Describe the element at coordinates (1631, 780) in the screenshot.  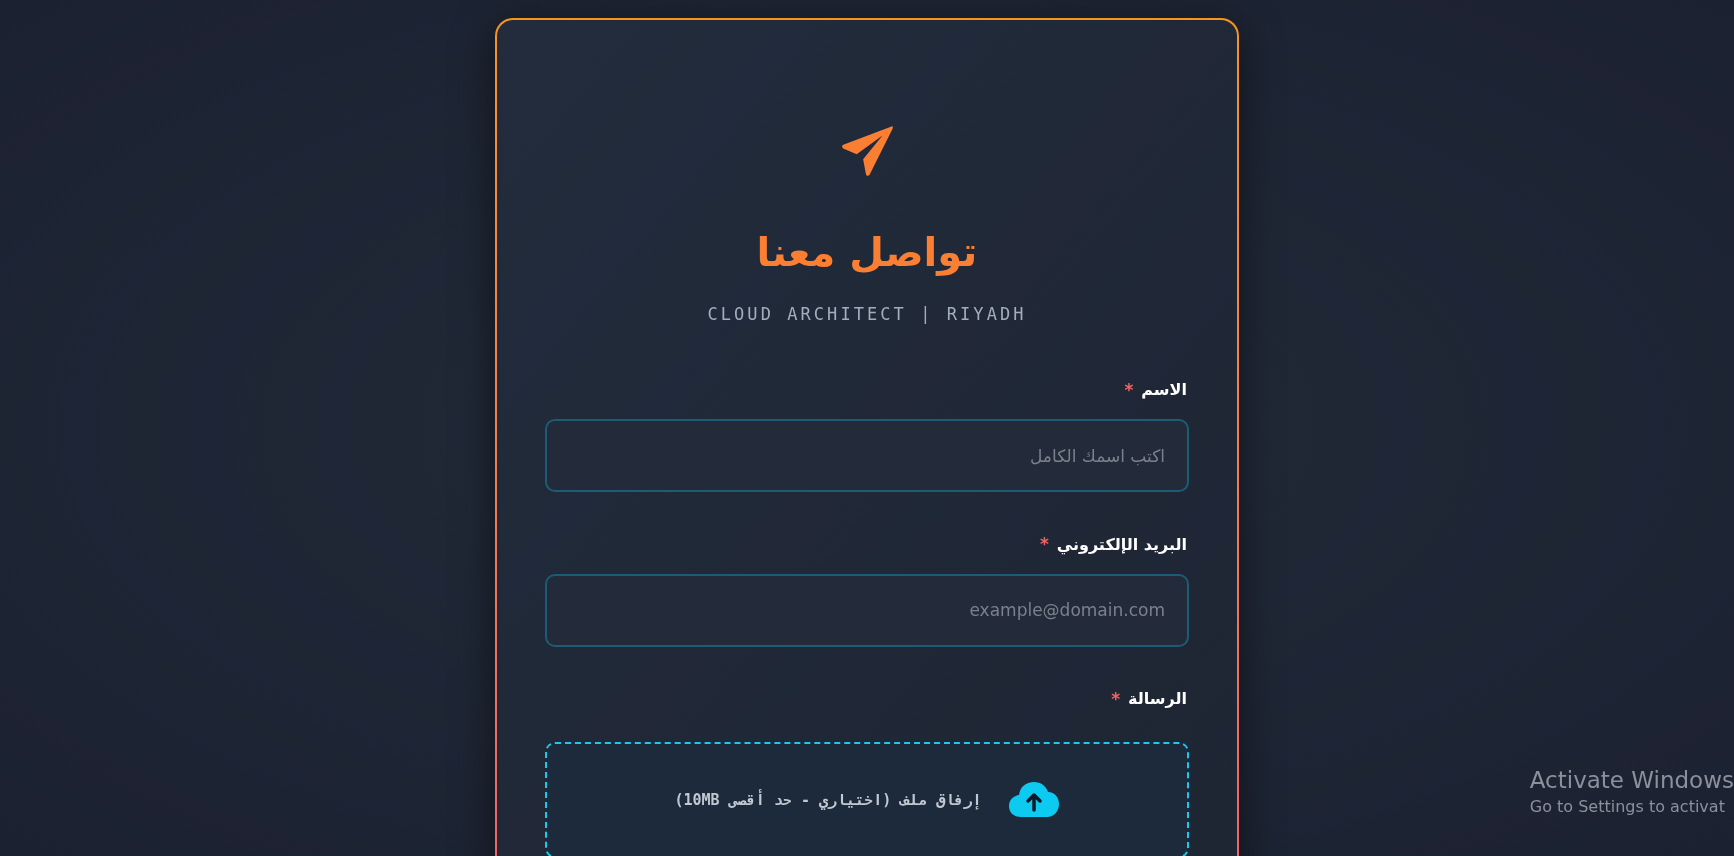
I see `activation-title: Activate Windows` at that location.